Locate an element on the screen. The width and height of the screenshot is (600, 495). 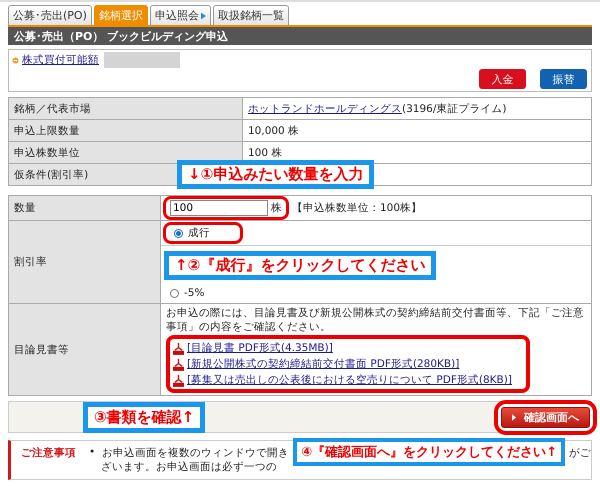
page-header: 公募･売出（PO） ブックビルディング申込 is located at coordinates (300, 35).